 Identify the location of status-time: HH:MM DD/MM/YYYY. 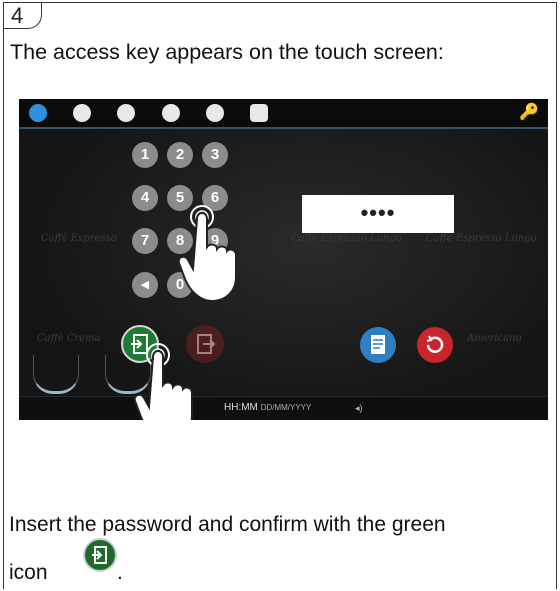
(267, 407).